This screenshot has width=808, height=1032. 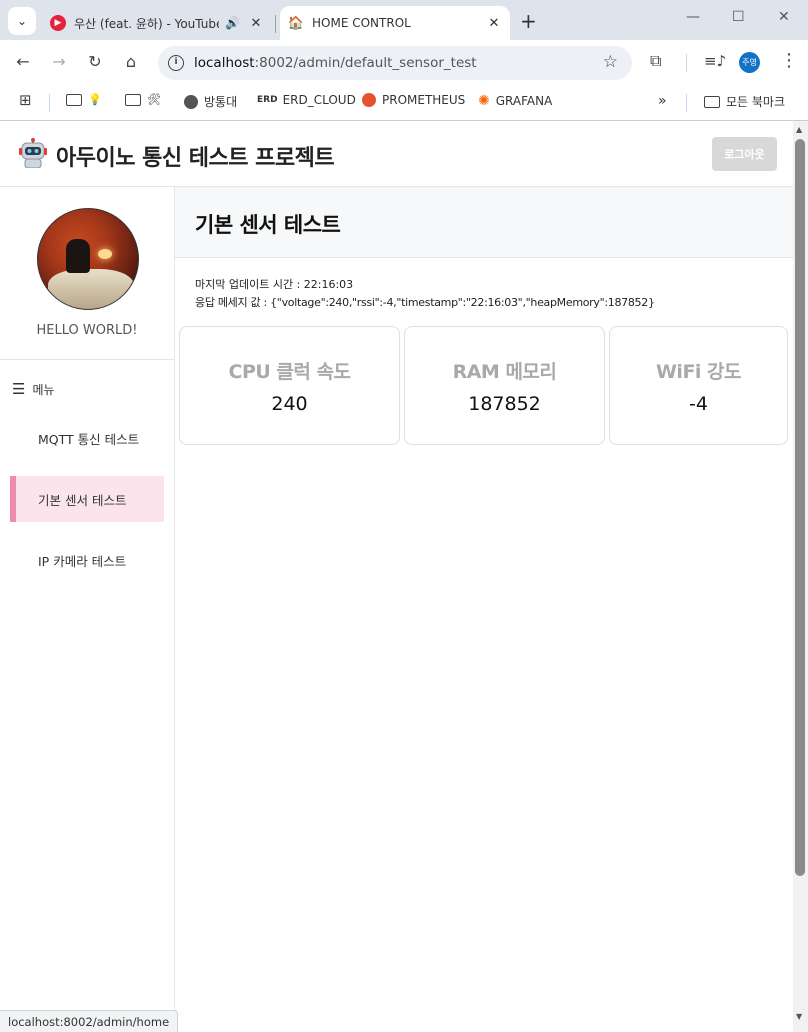 I want to click on robot-icon, so click(x=33, y=153).